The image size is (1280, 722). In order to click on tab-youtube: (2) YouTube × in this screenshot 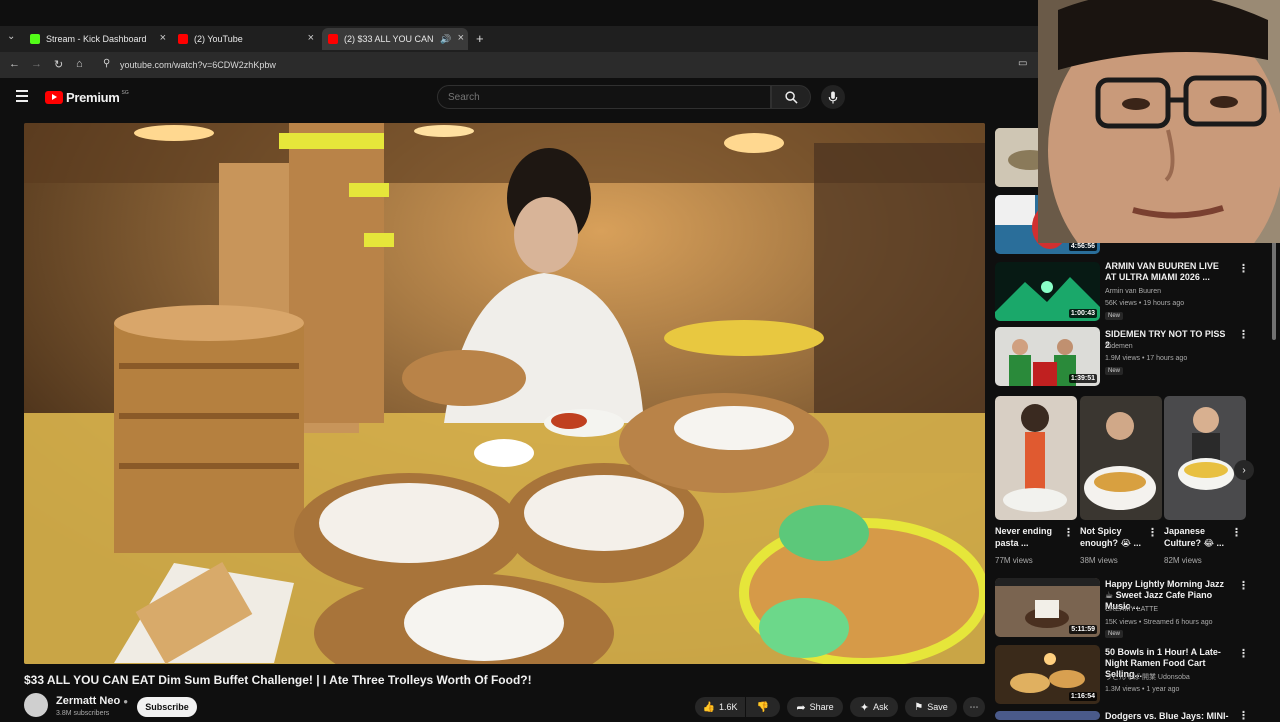, I will do `click(245, 39)`.